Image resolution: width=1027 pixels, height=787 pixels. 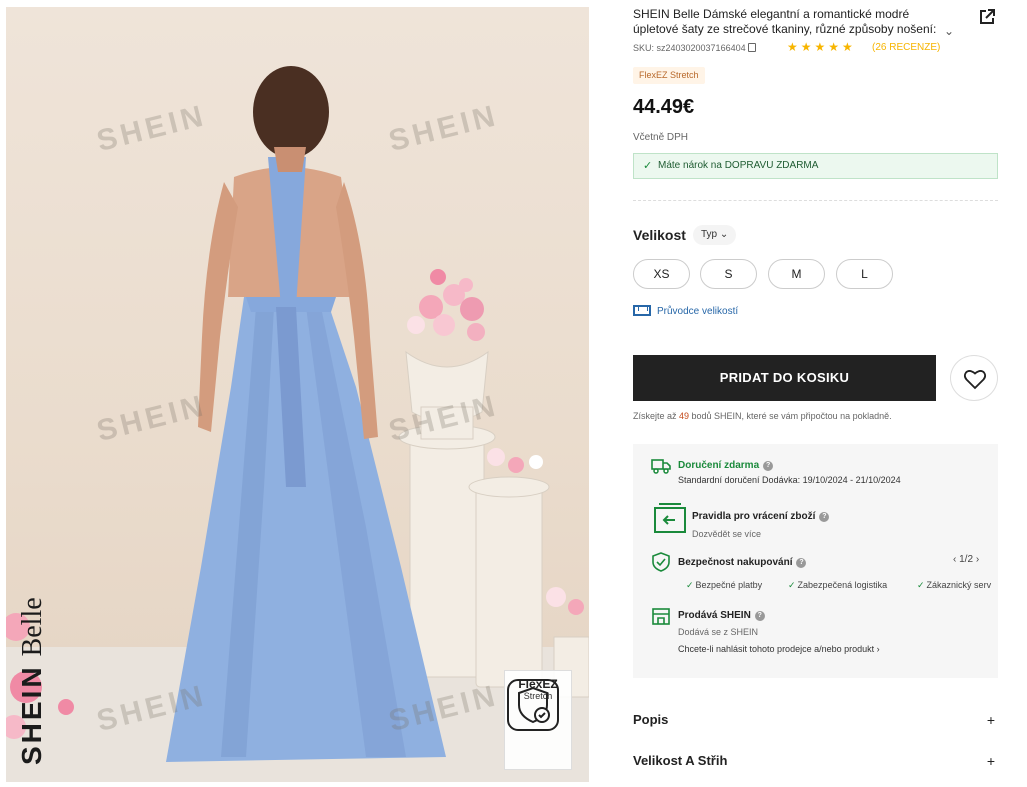 I want to click on add-to-cart-button: PRIDAT DO KOSIKU, so click(x=784, y=378).